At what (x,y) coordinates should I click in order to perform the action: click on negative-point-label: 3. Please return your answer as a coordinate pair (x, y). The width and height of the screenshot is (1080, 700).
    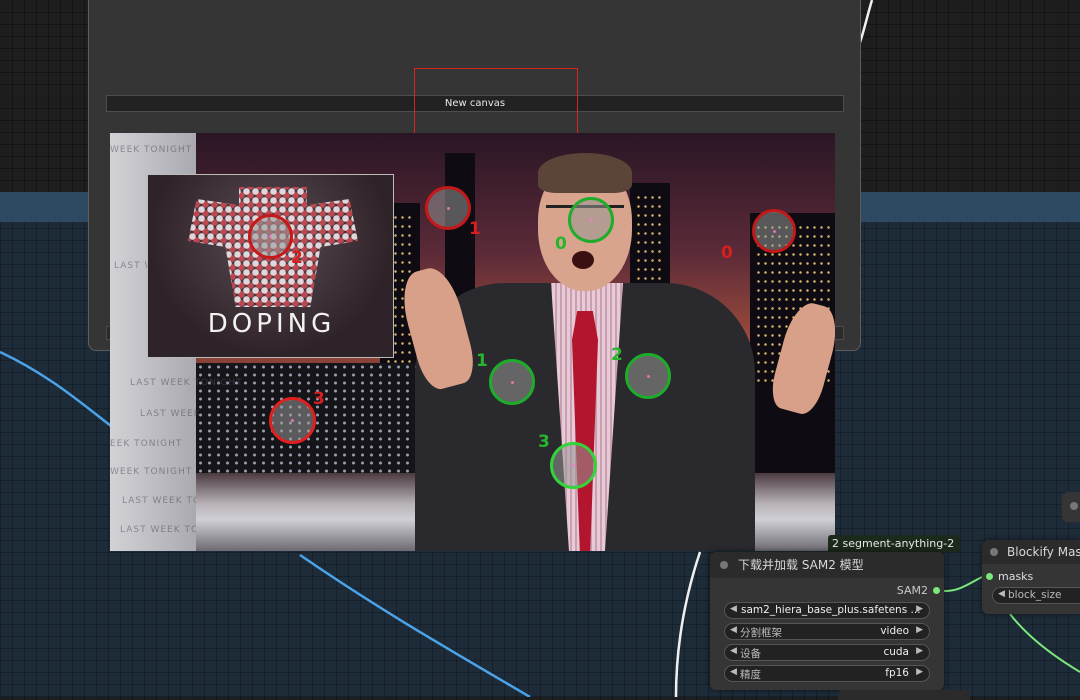
    Looking at the image, I should click on (319, 399).